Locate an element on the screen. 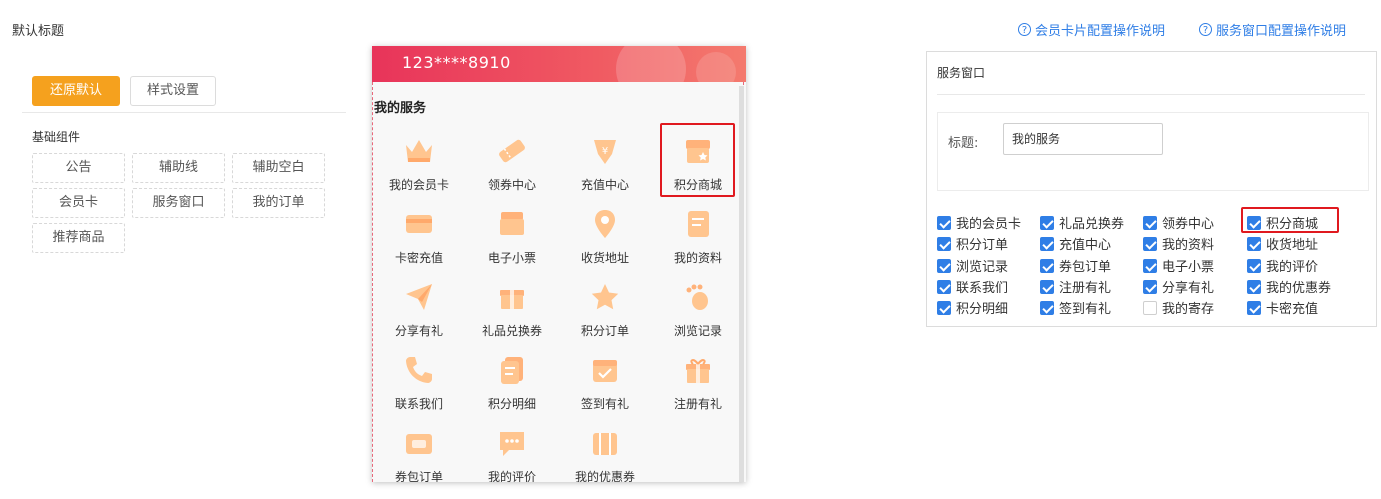  document-icon is located at coordinates (698, 224).